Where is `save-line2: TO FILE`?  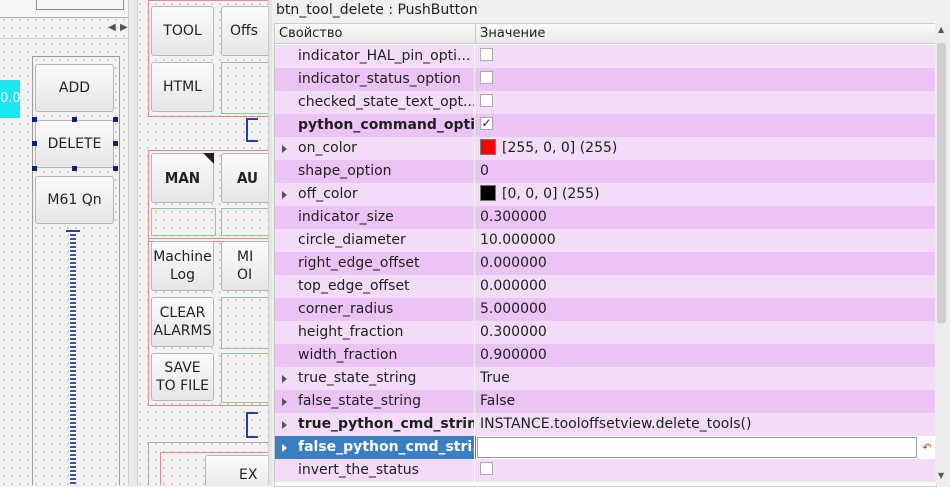
save-line2: TO FILE is located at coordinates (182, 386).